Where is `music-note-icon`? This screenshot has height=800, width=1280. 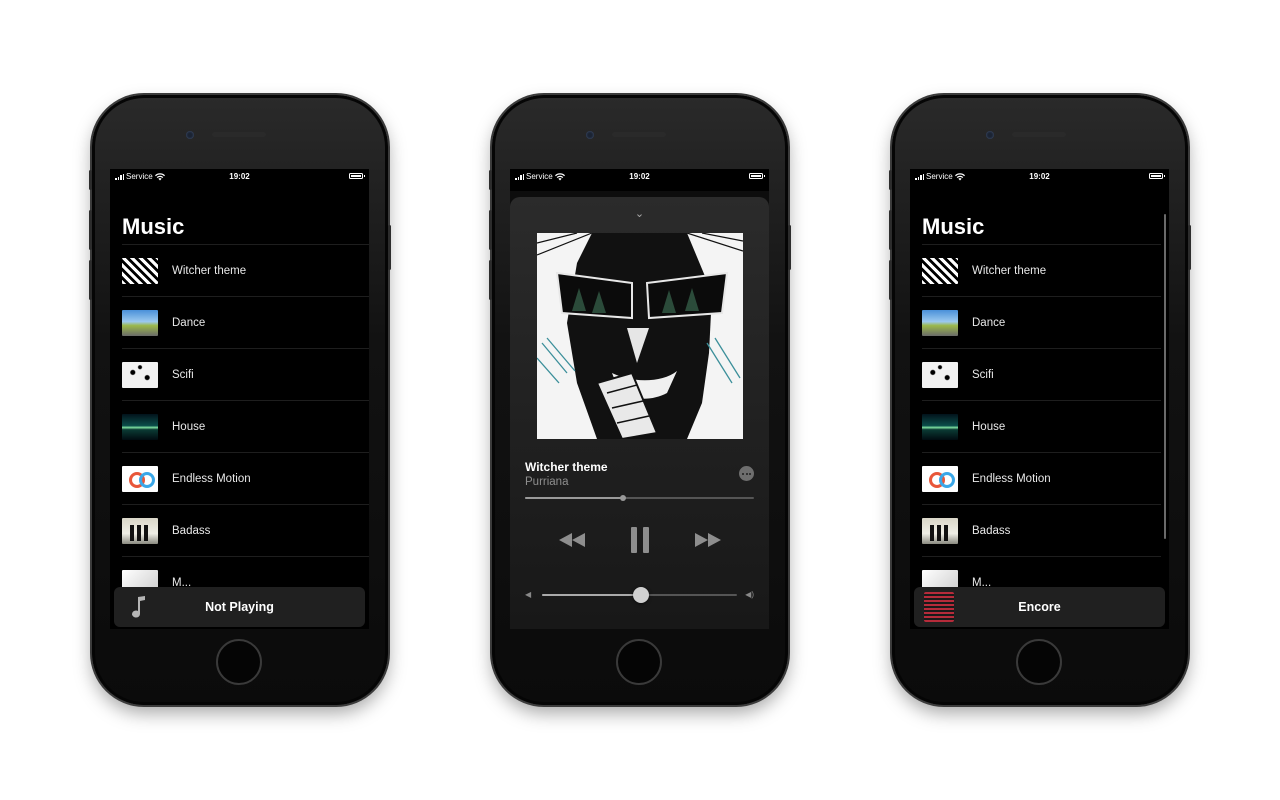
music-note-icon is located at coordinates (139, 607).